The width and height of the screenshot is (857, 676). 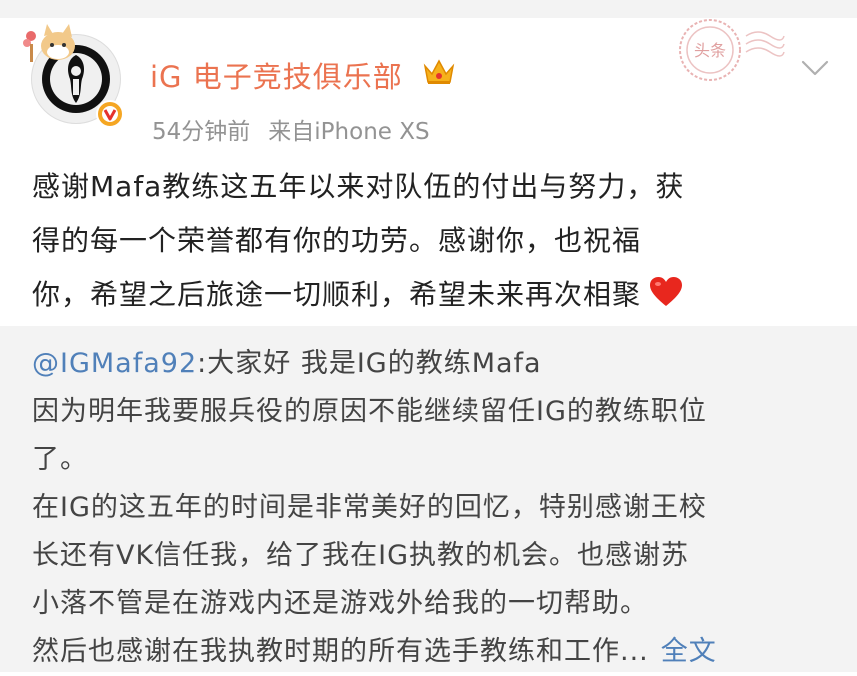 I want to click on post-meta: 54分钟前 来自iPhone XS, so click(x=291, y=129).